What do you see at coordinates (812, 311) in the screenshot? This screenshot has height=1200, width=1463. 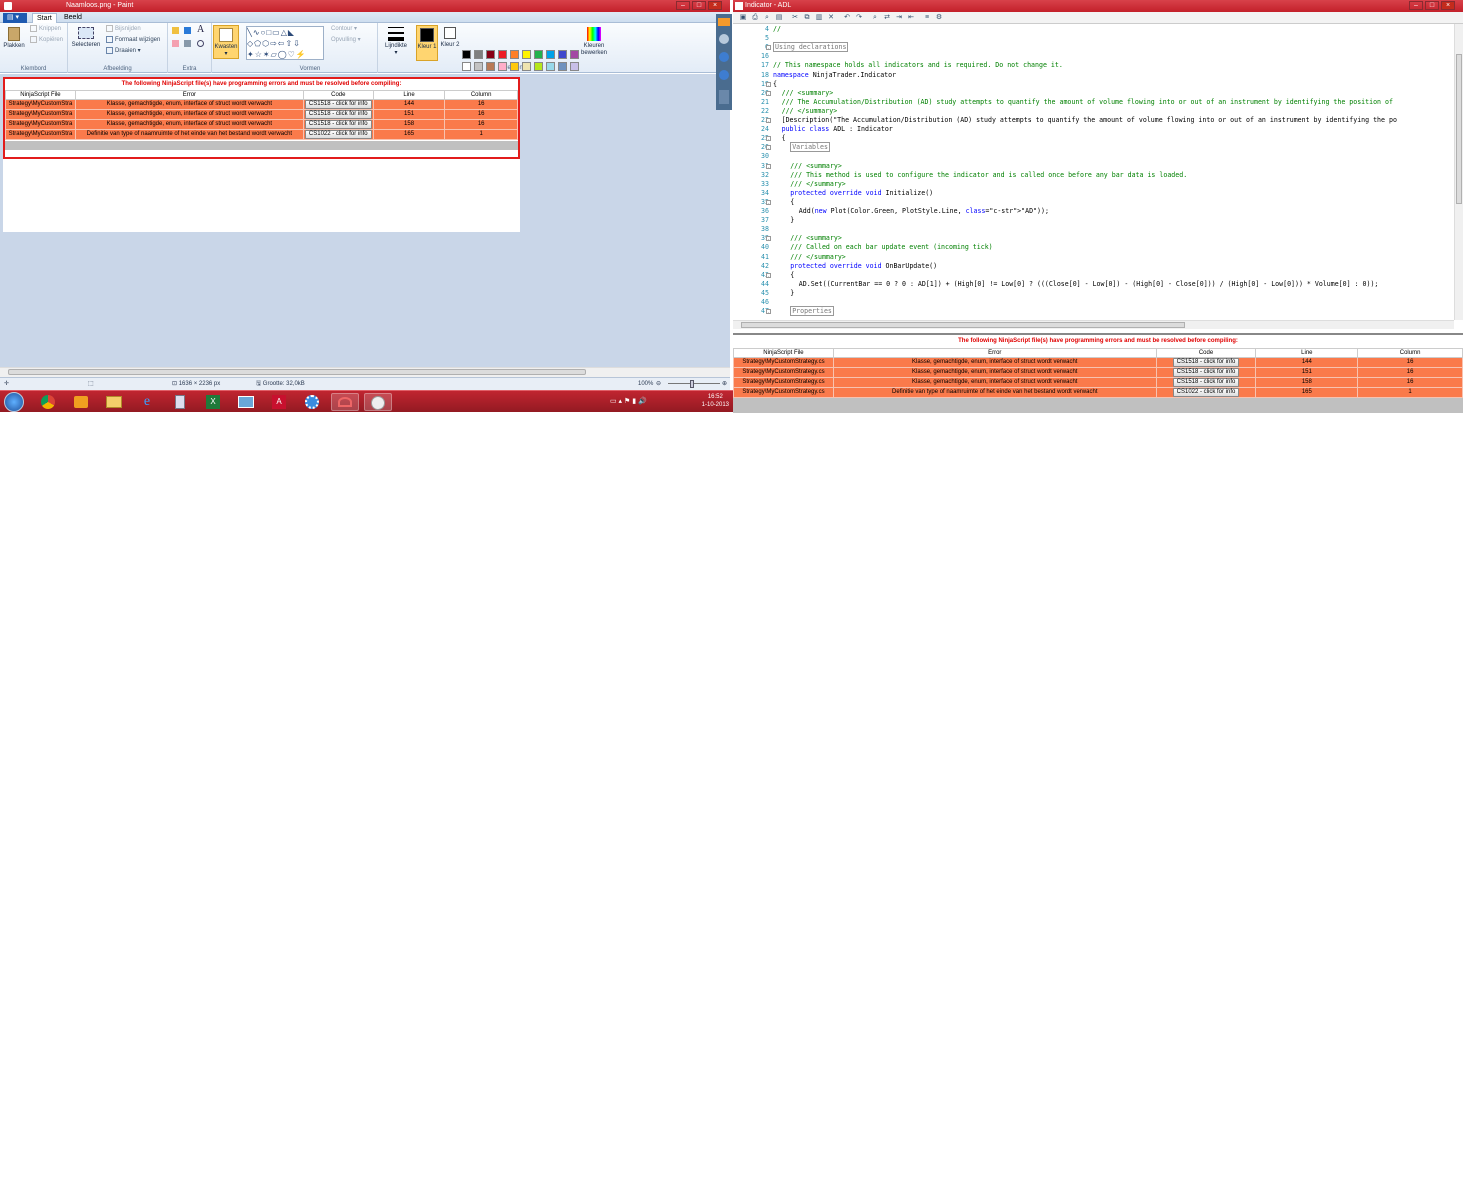 I see `code-line: Properties` at bounding box center [812, 311].